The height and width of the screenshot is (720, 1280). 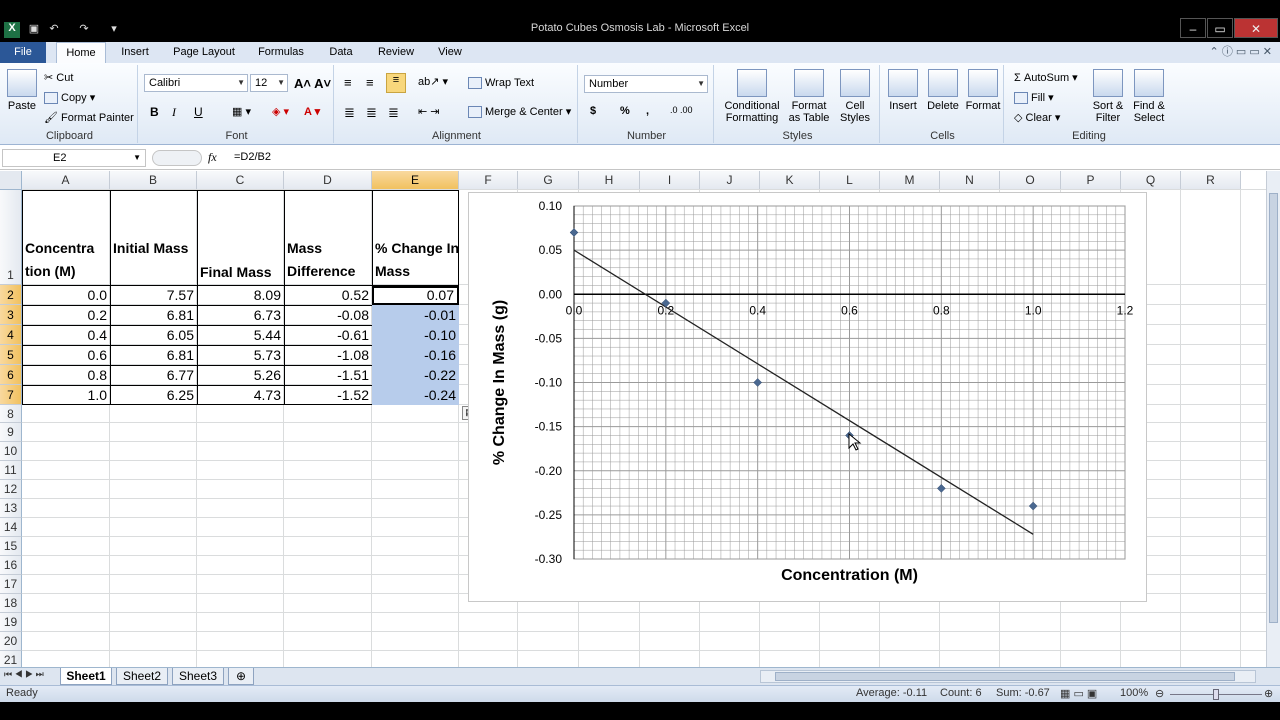 What do you see at coordinates (11, 395) in the screenshot?
I see `row-header-7: 7` at bounding box center [11, 395].